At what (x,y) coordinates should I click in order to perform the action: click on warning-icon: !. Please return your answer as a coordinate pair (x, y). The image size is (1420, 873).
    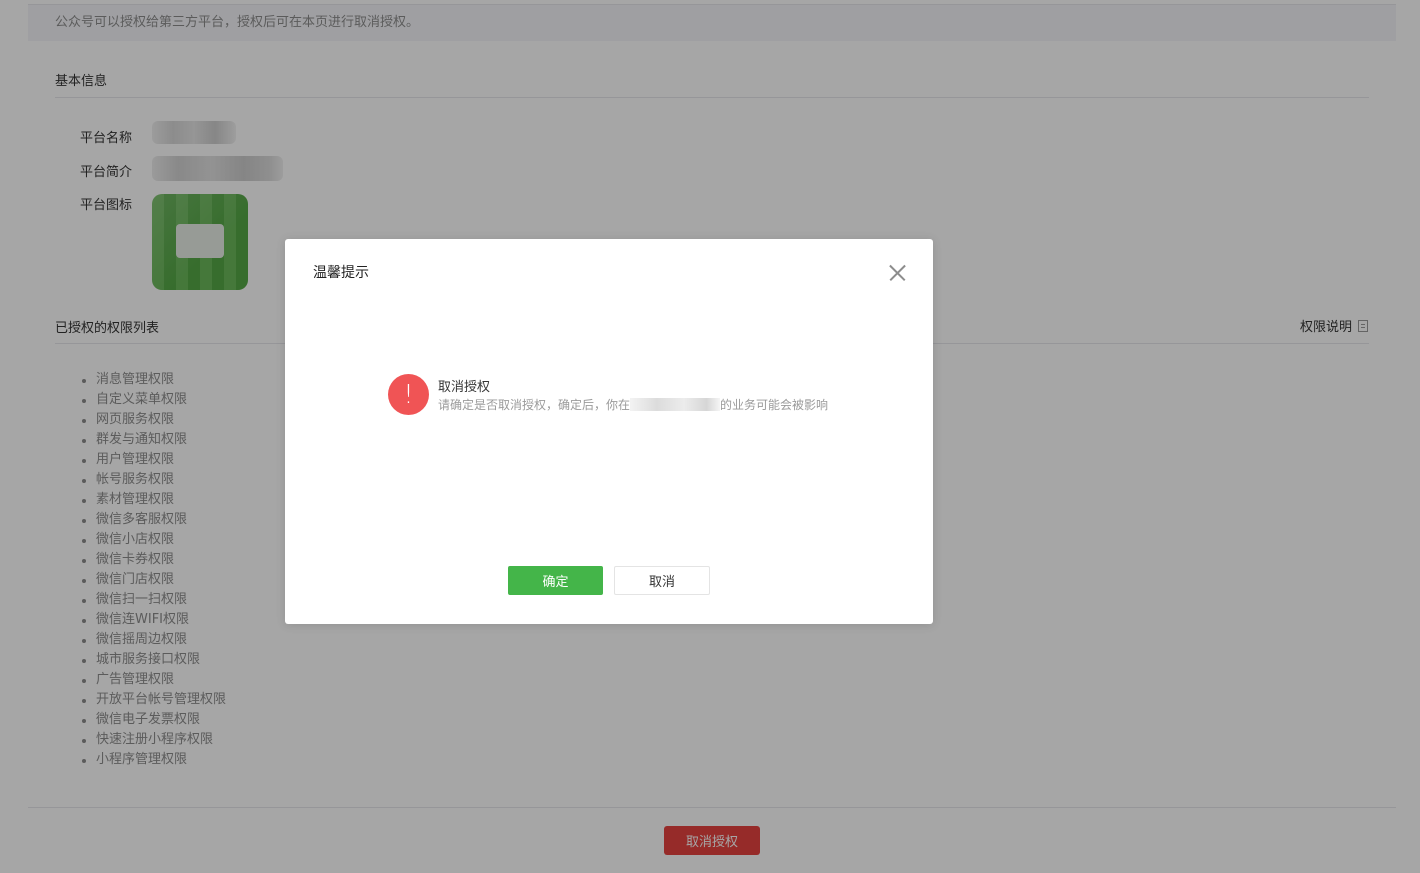
    Looking at the image, I should click on (408, 394).